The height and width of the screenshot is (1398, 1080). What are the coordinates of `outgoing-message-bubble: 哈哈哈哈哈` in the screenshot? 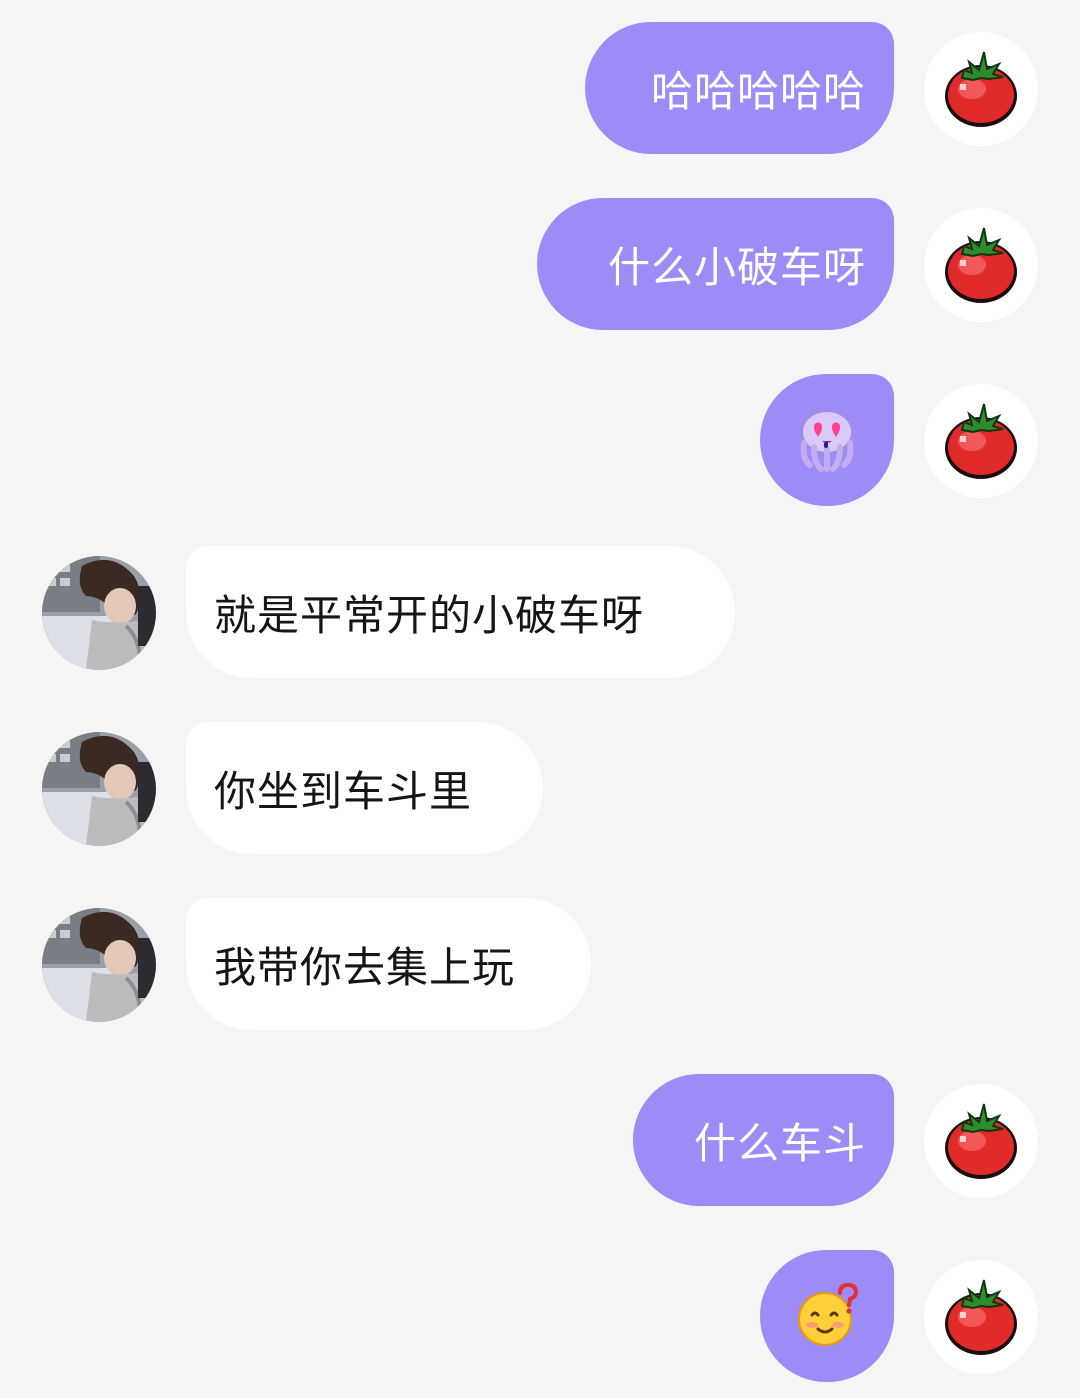 It's located at (739, 88).